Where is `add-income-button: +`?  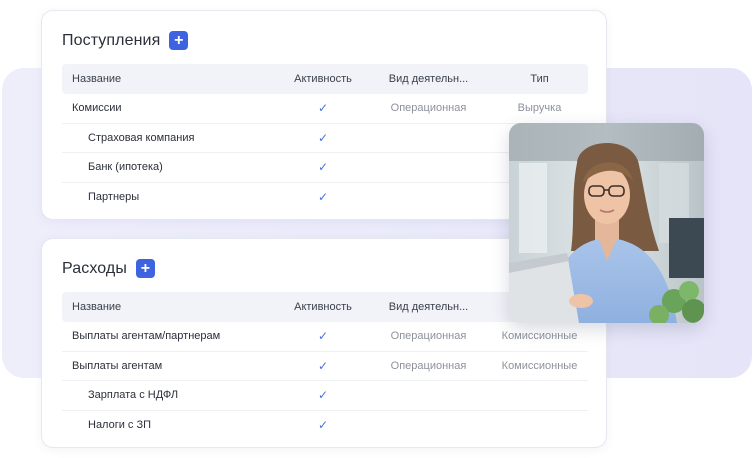 add-income-button: + is located at coordinates (179, 40).